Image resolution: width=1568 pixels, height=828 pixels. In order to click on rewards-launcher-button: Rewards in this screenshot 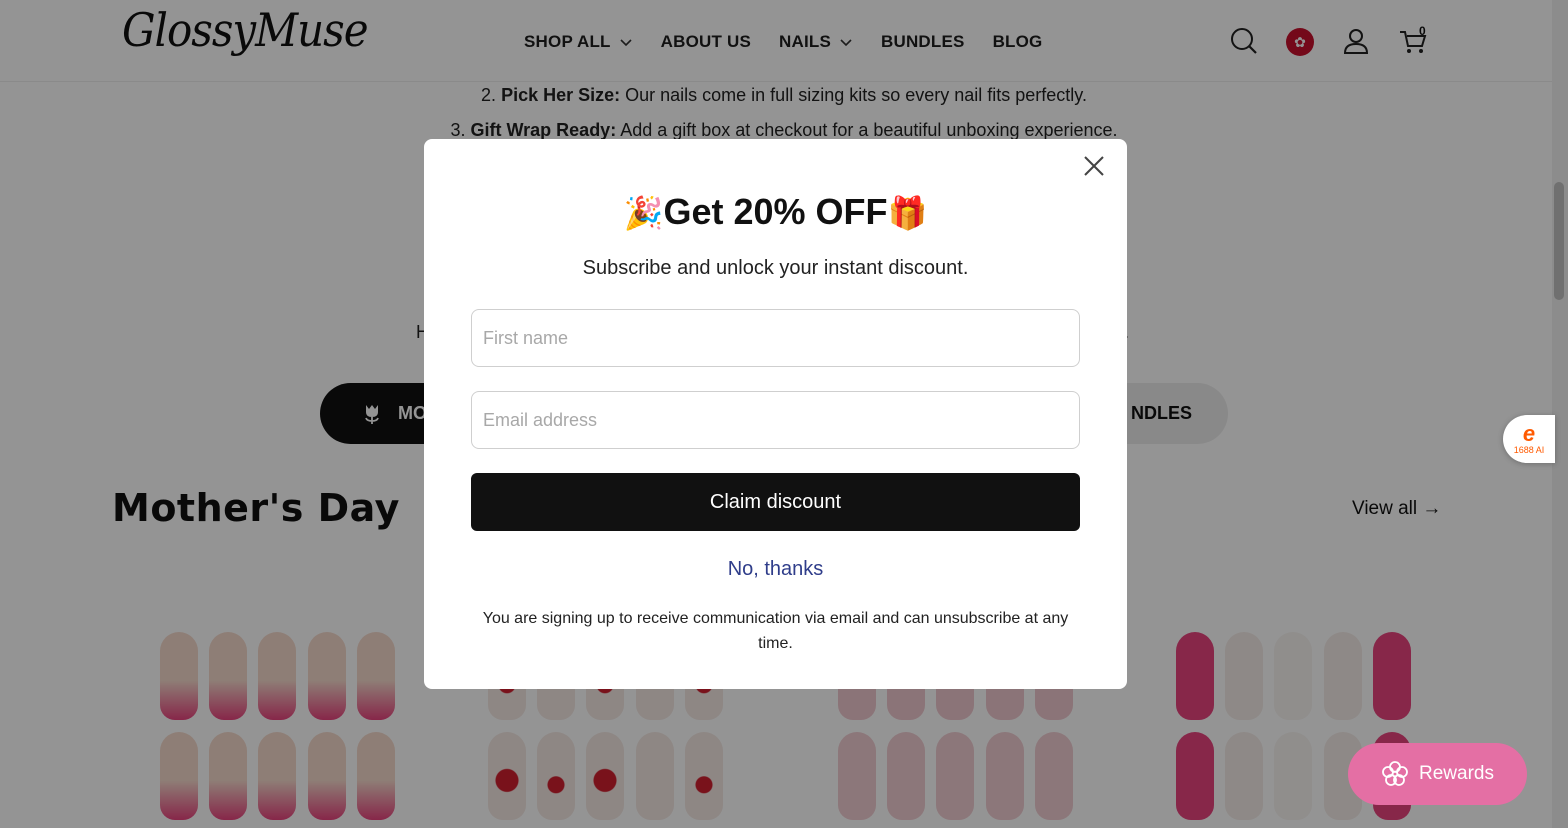, I will do `click(1437, 774)`.